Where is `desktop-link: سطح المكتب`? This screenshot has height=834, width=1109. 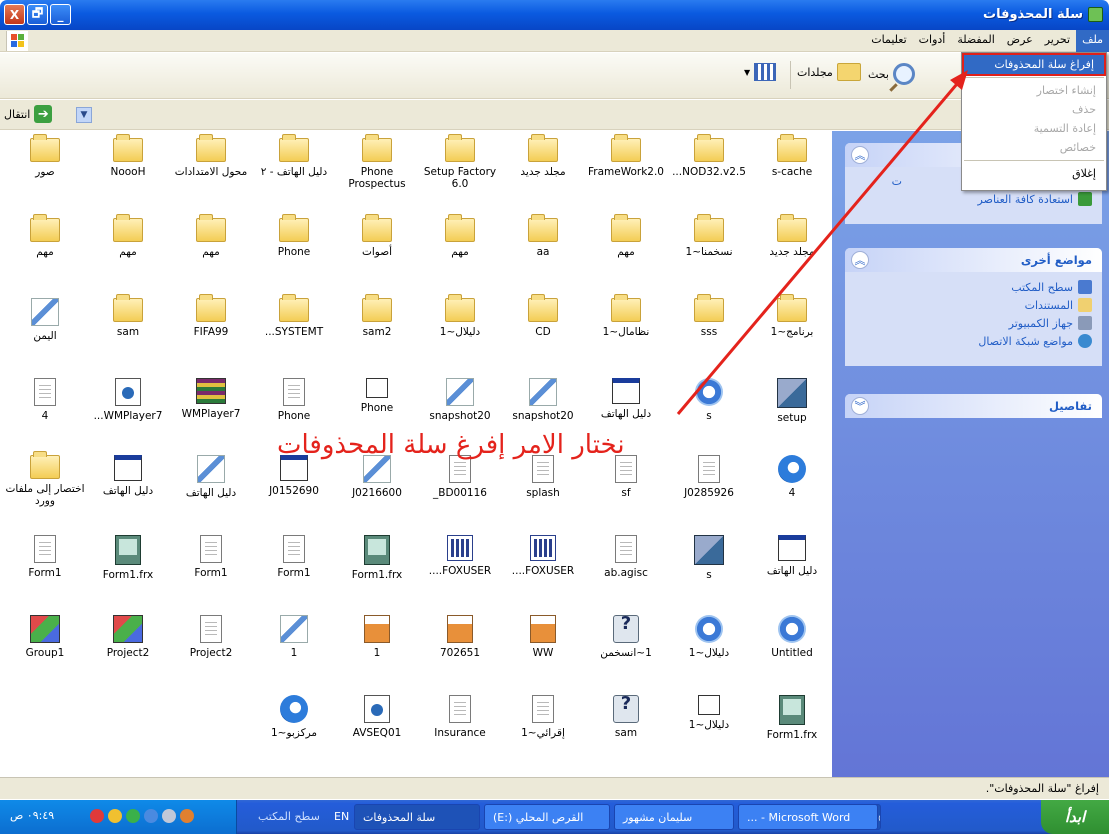
desktop-link: سطح المكتب is located at coordinates (973, 287).